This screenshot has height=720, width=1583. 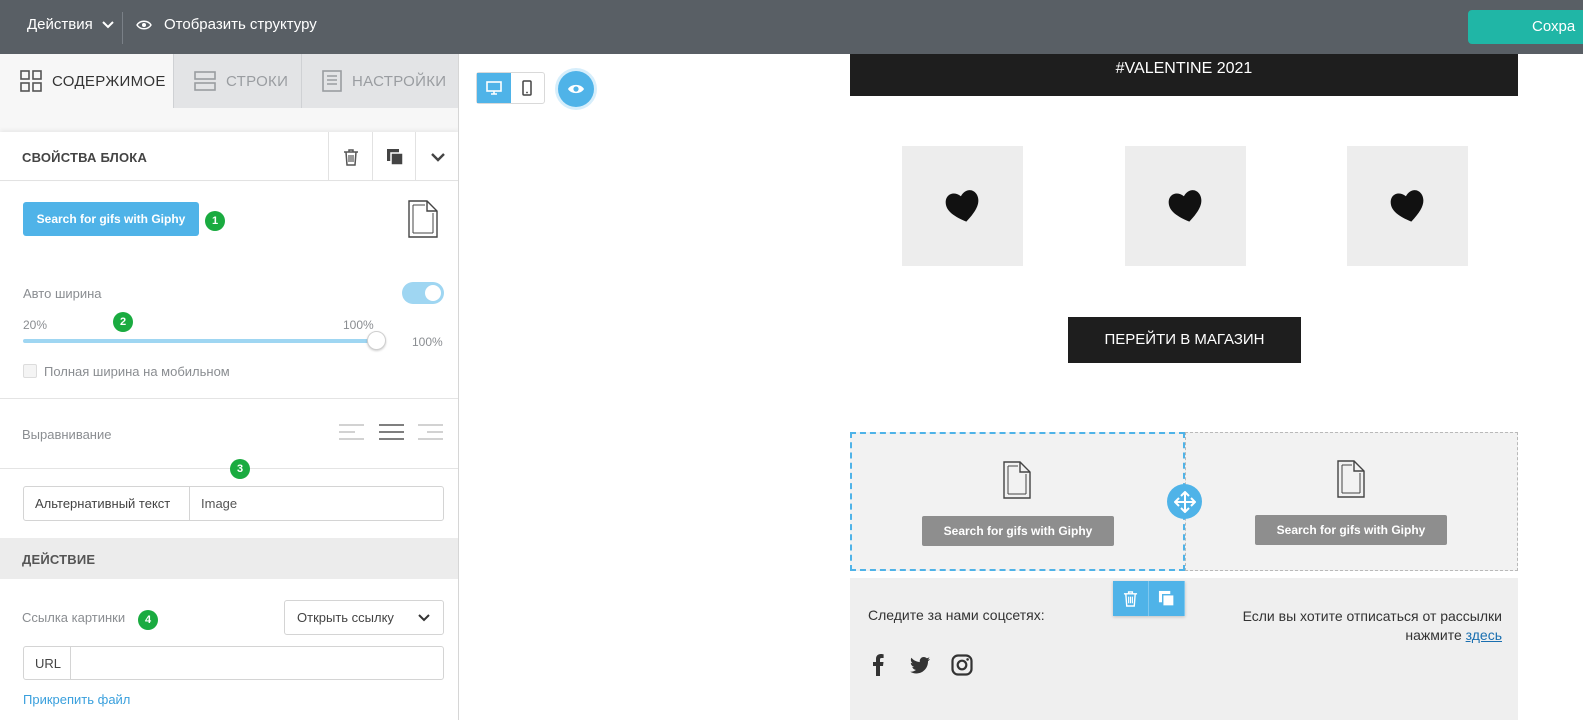 What do you see at coordinates (399, 81) in the screenshot?
I see `tab-settings-label: НАСТРОЙКИ` at bounding box center [399, 81].